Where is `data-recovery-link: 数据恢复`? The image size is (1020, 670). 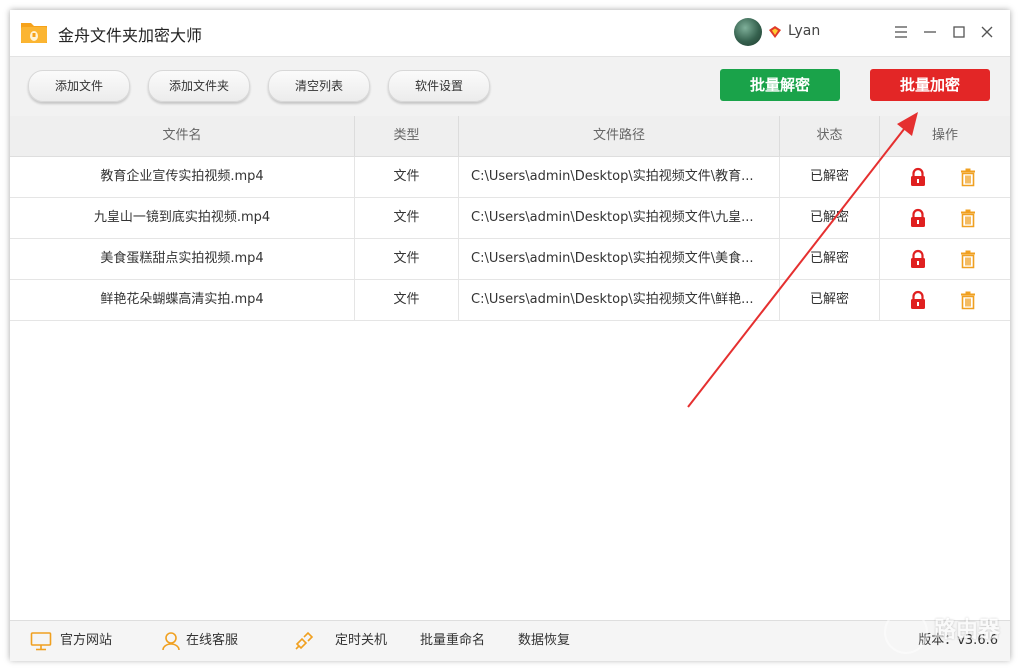 data-recovery-link: 数据恢复 is located at coordinates (544, 641).